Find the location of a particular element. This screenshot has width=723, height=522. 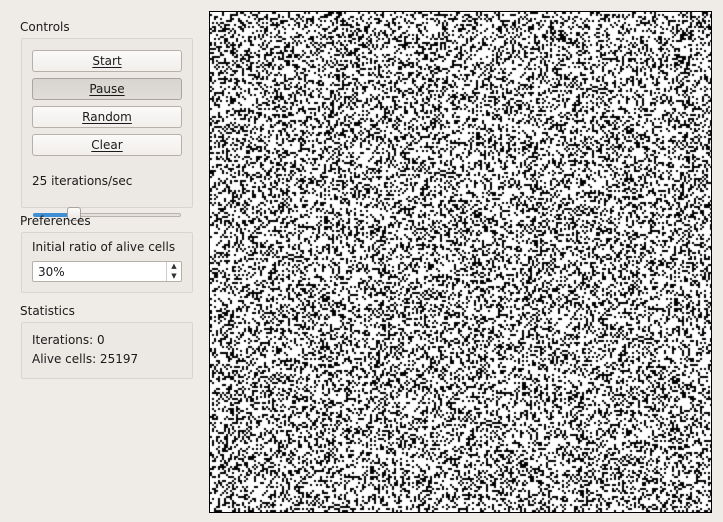

controls-title: Controls is located at coordinates (45, 27).